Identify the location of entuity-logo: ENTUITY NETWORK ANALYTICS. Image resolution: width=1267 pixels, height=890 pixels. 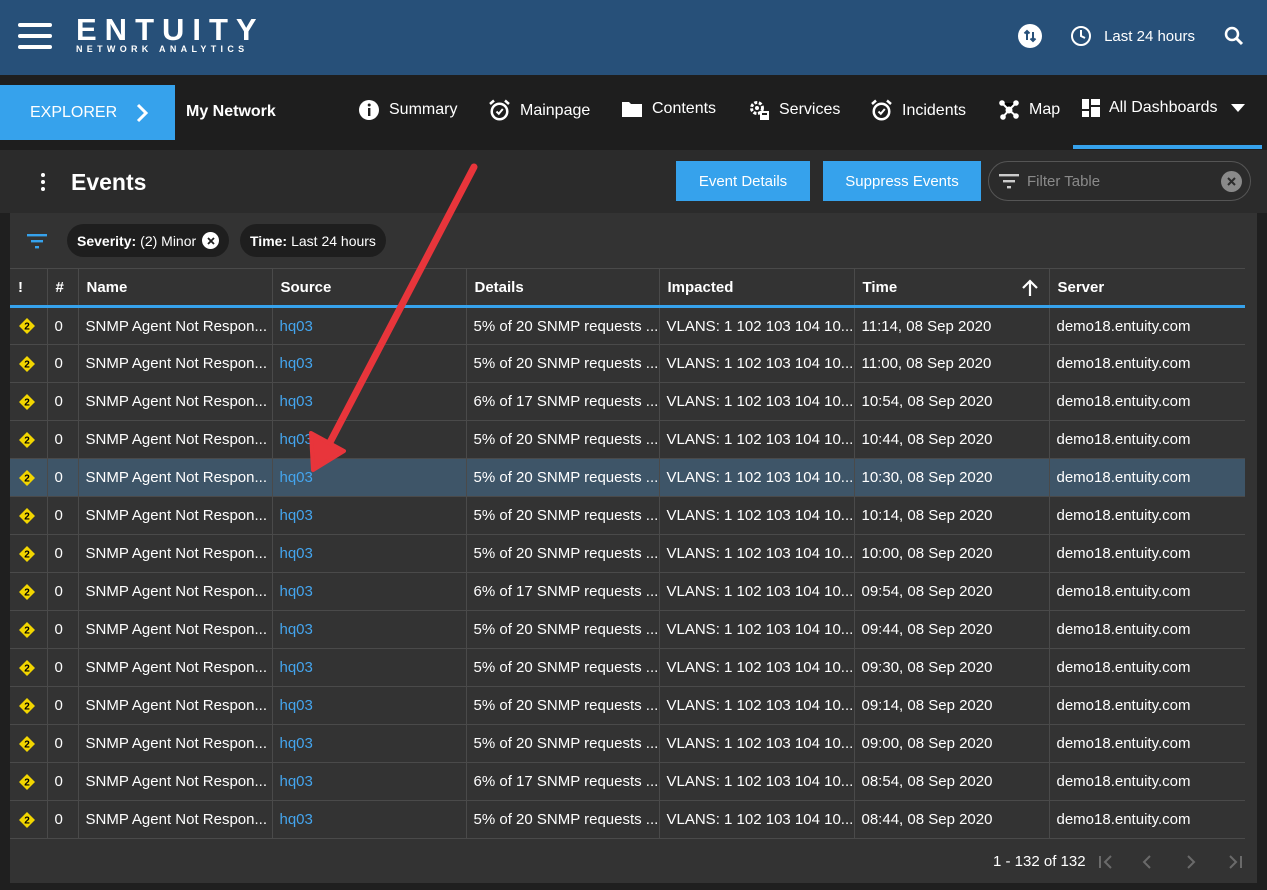
(170, 34).